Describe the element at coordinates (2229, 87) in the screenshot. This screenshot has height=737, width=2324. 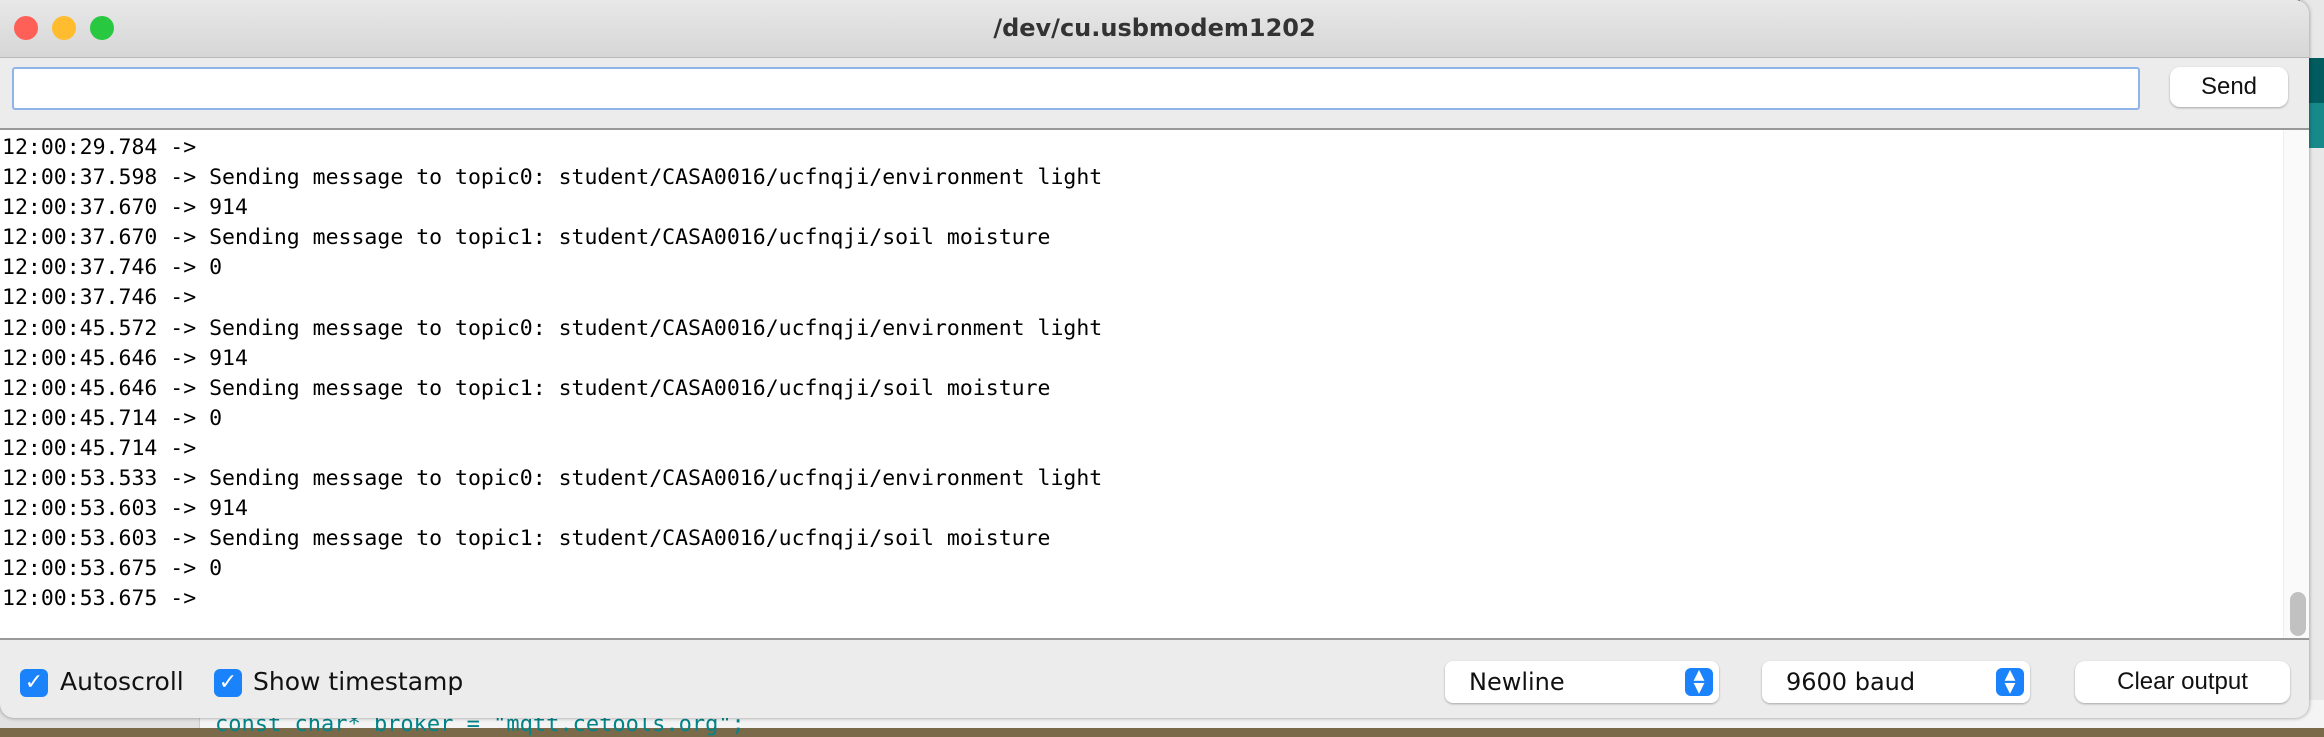
I see `send-button: Send` at that location.